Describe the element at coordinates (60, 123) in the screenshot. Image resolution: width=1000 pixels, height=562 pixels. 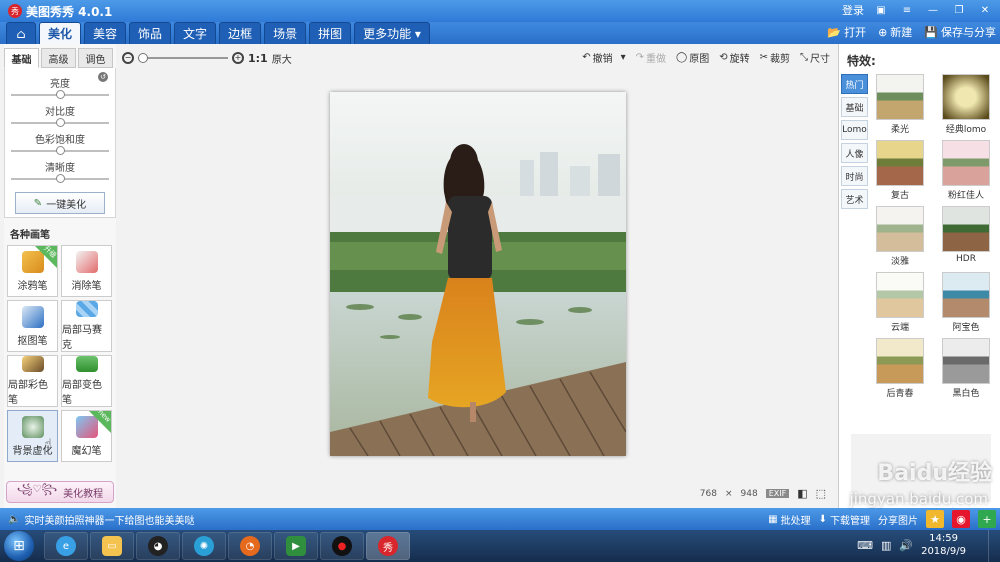
I see `contrast-slider` at that location.